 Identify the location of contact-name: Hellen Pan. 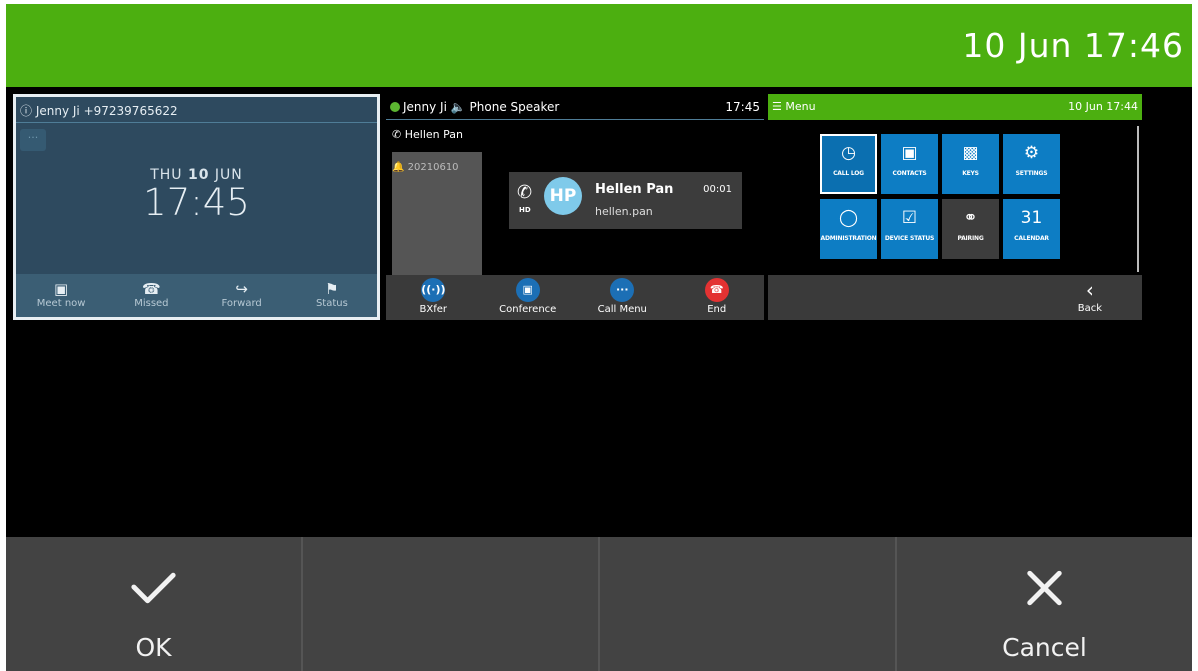
(634, 189).